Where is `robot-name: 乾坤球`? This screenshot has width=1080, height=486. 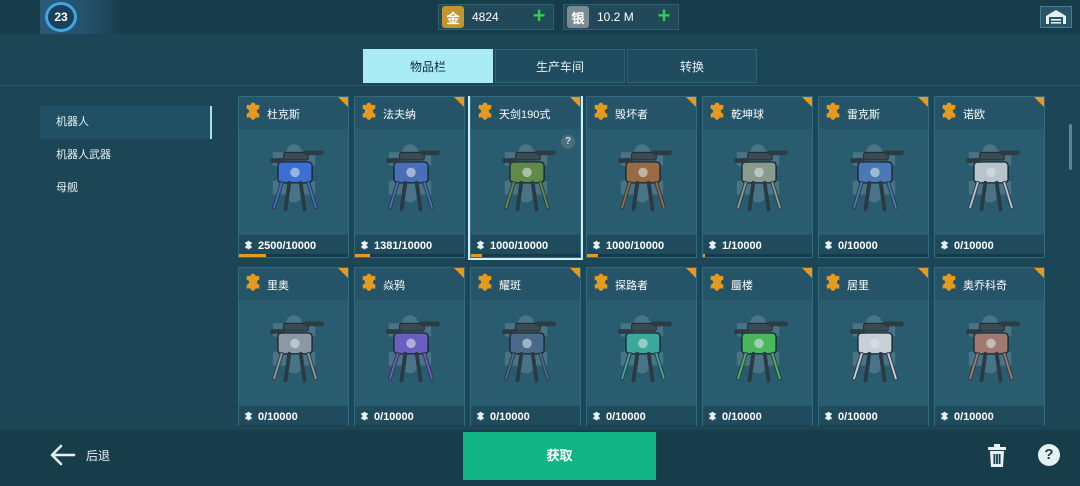 robot-name: 乾坤球 is located at coordinates (747, 115).